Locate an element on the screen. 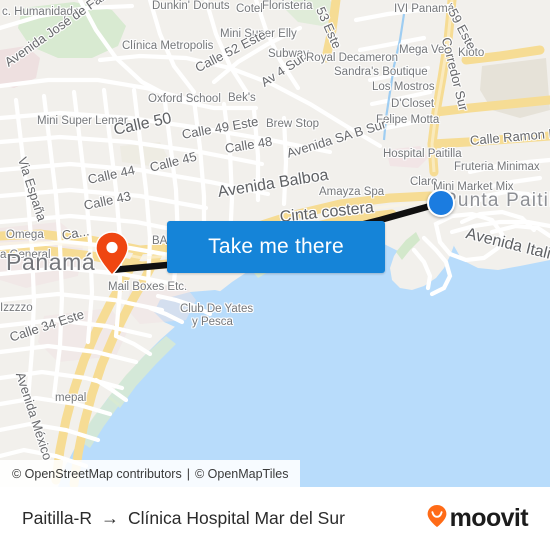  take-me-there-button: Take me there is located at coordinates (276, 247).